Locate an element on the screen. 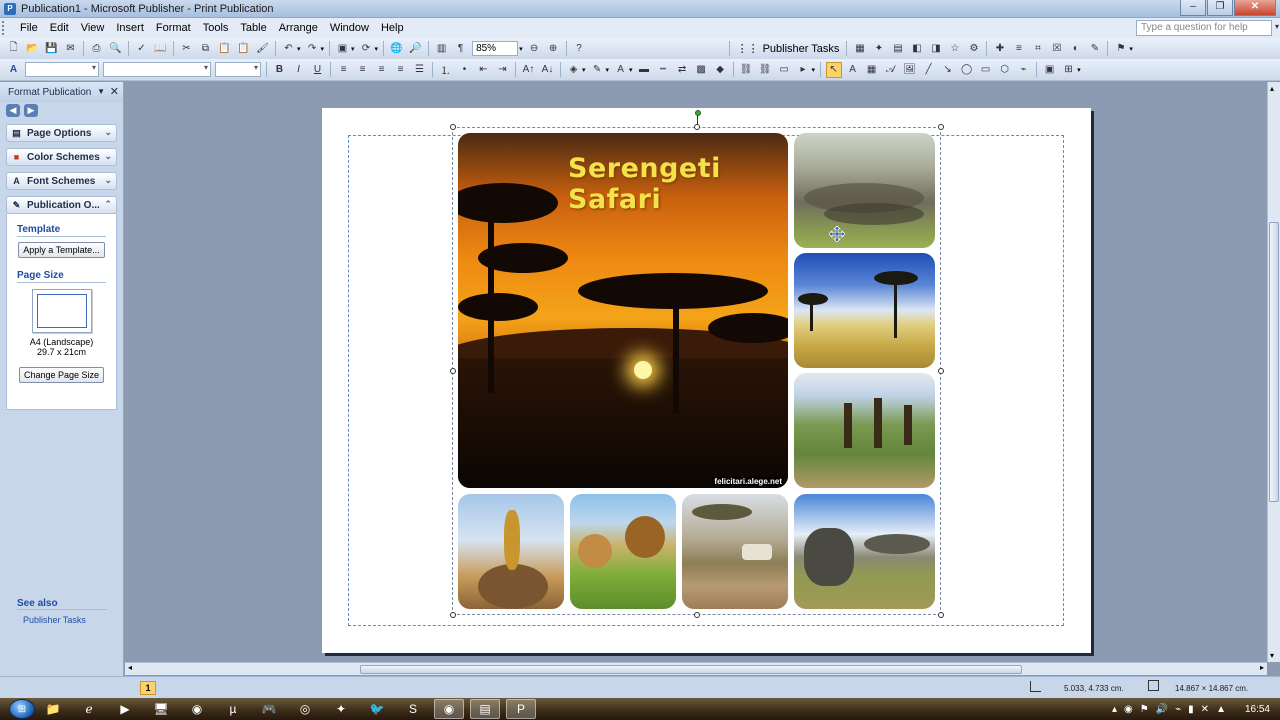  menu-edit: Edit is located at coordinates (59, 28).